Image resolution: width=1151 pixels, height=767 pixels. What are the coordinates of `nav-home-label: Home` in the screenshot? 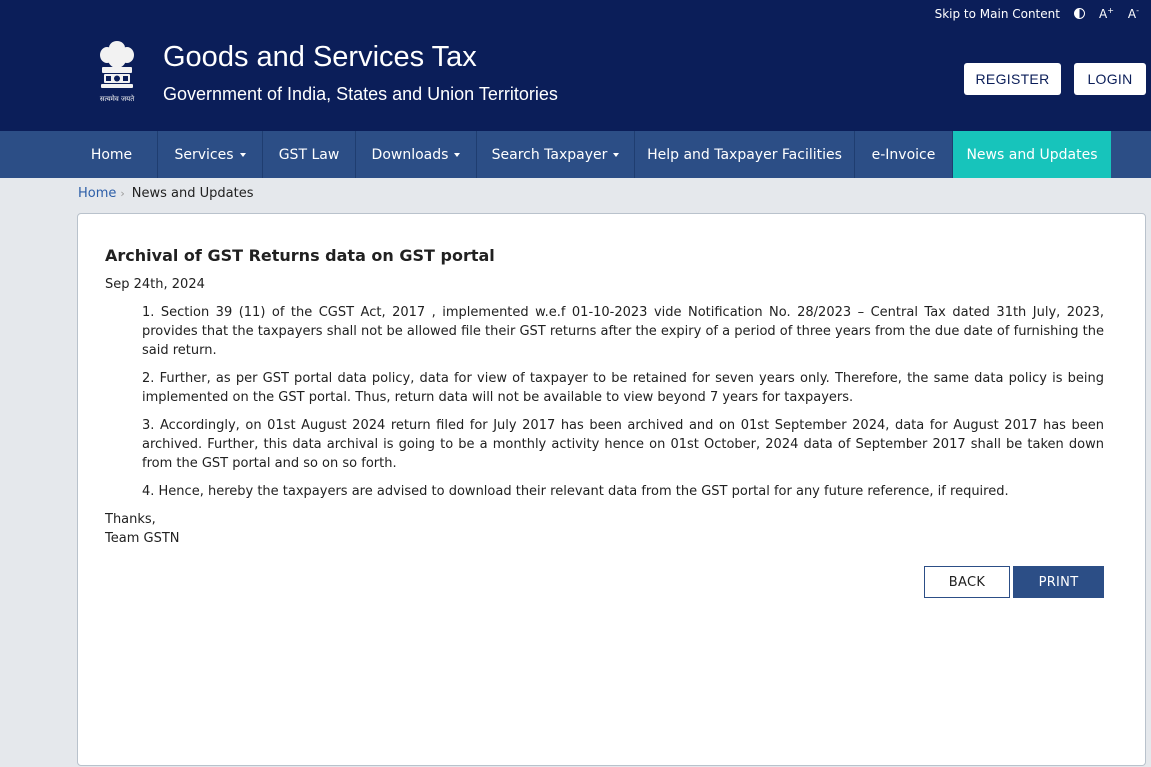 It's located at (111, 154).